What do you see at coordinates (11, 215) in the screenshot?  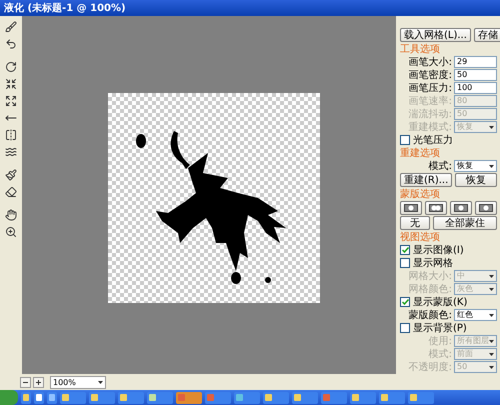 I see `hand-icon` at bounding box center [11, 215].